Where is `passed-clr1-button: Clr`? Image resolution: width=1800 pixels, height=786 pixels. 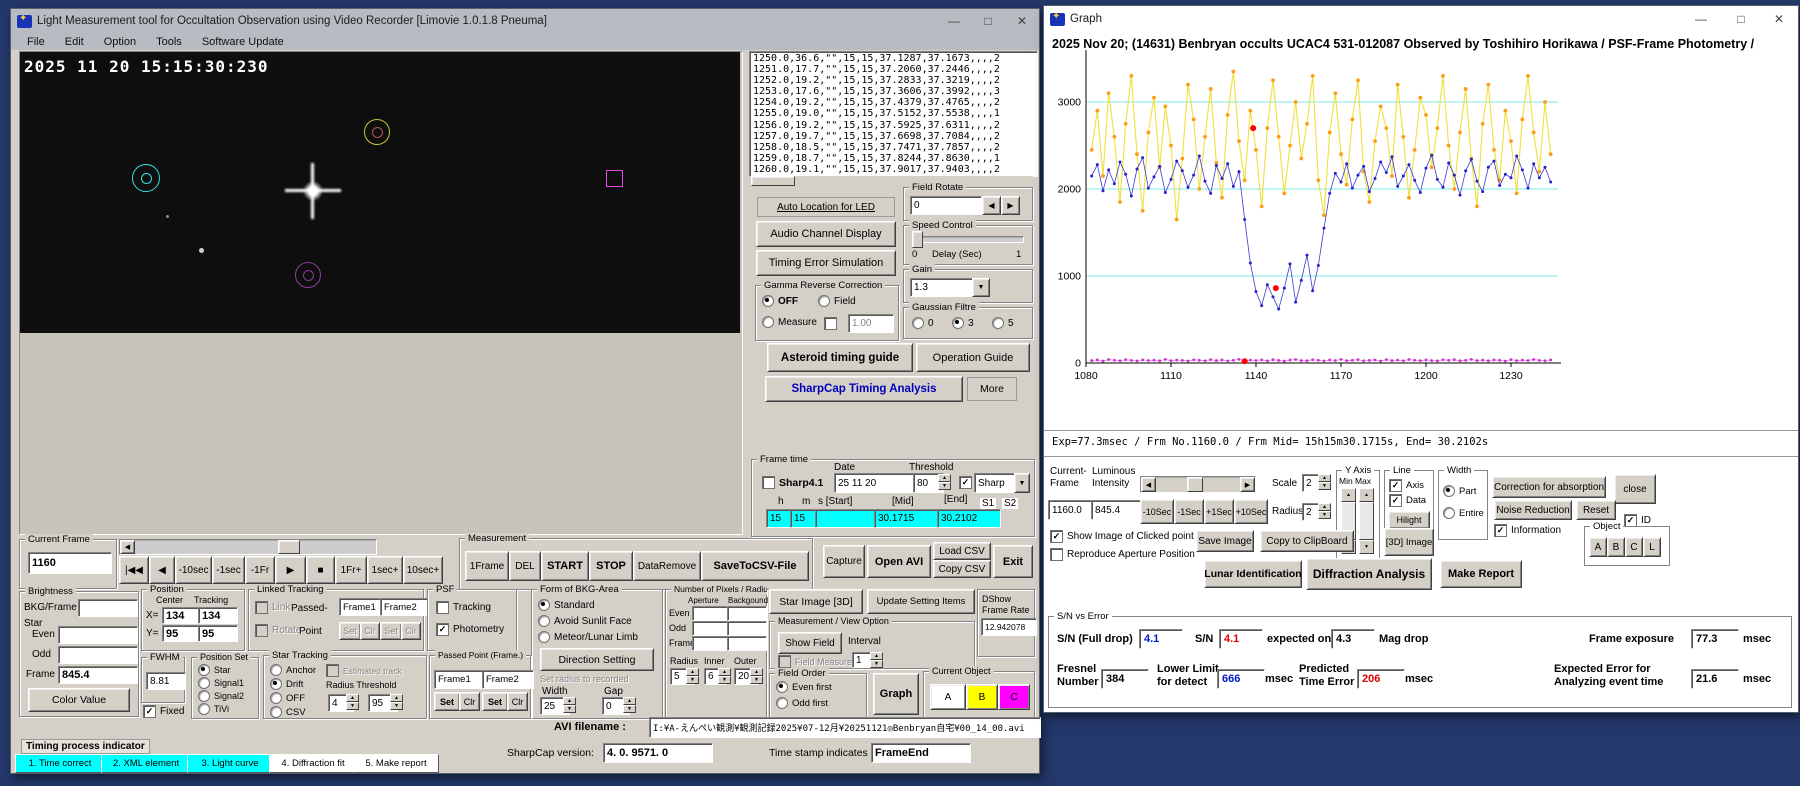
passed-clr1-button: Clr is located at coordinates (469, 701).